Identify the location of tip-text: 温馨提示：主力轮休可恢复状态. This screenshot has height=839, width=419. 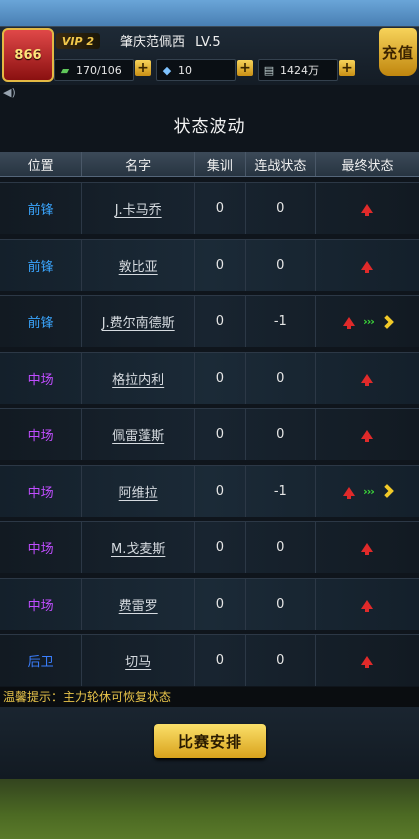
(209, 697).